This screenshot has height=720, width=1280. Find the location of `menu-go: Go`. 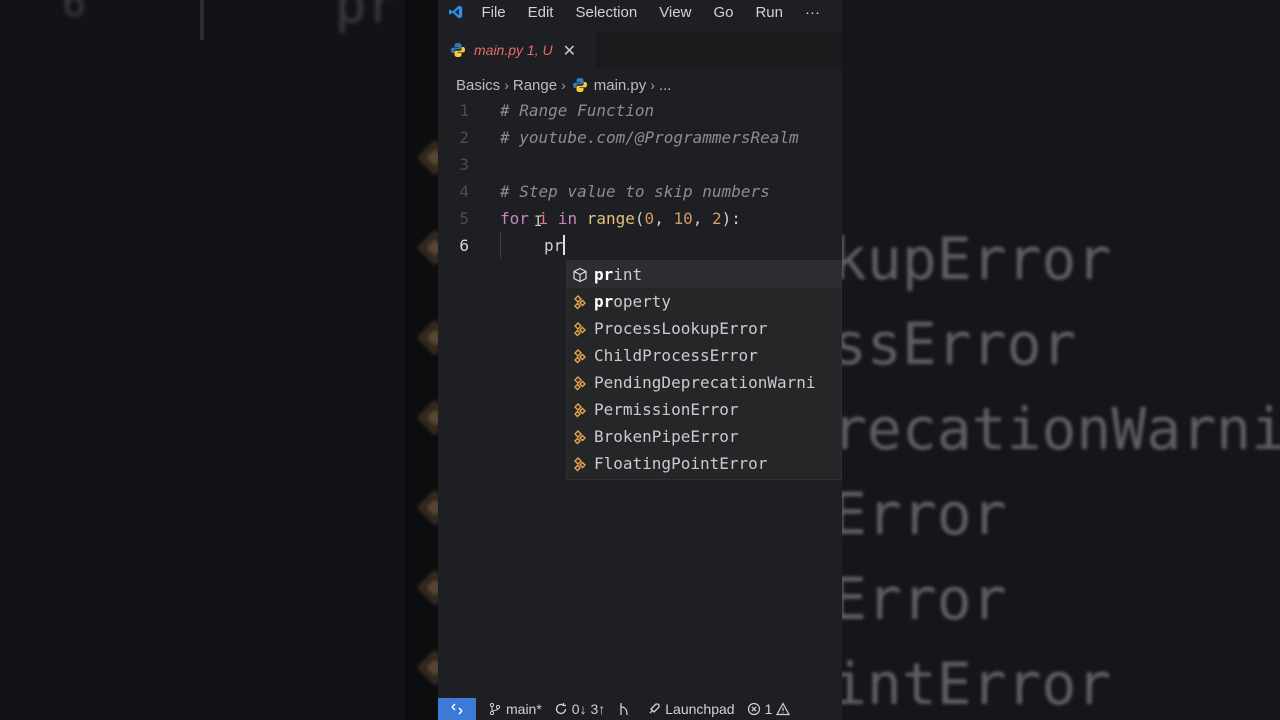

menu-go: Go is located at coordinates (723, 12).